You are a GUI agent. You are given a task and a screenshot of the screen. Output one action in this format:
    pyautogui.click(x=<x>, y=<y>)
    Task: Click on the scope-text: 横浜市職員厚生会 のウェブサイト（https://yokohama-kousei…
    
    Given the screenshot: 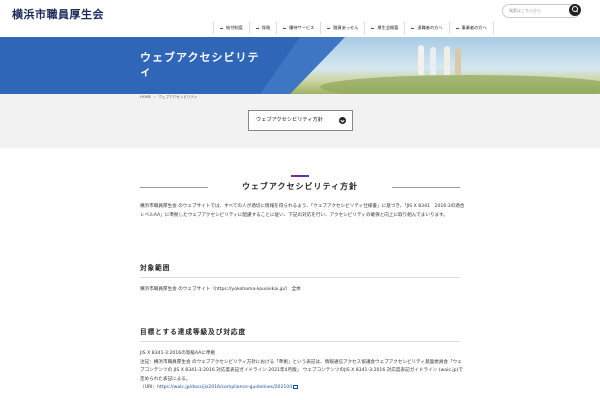 What is the action you would take?
    pyautogui.click(x=220, y=289)
    